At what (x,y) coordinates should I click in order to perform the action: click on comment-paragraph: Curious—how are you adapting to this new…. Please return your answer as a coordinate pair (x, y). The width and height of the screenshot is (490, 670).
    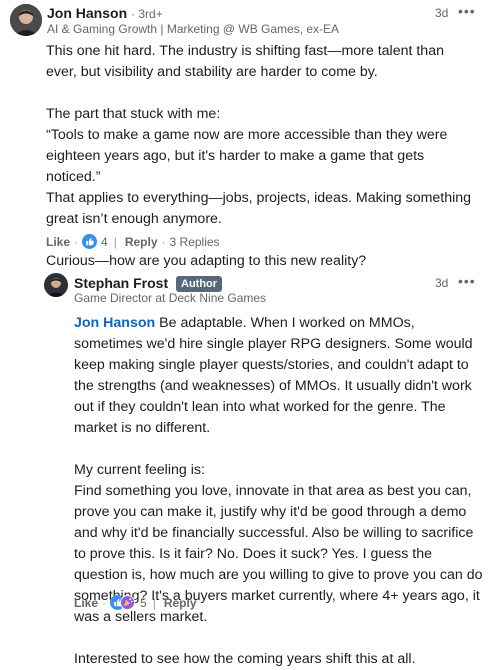
    Looking at the image, I should click on (206, 261).